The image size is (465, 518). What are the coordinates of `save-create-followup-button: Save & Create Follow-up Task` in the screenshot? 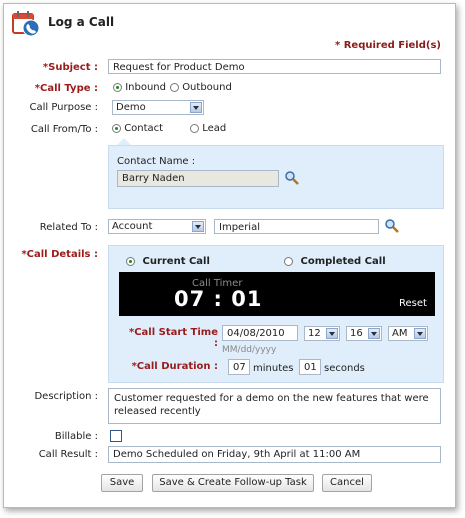 It's located at (233, 483).